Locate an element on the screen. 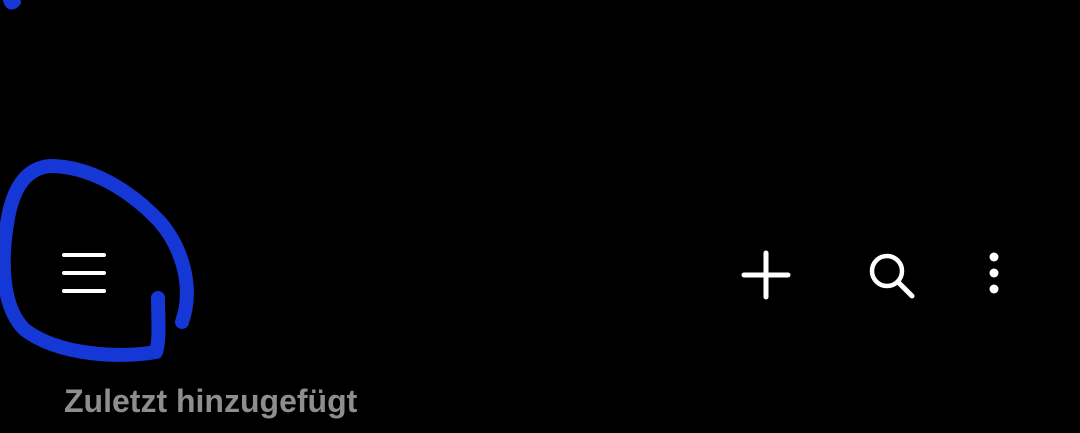 The image size is (1080, 433). hamburger-menu-icon is located at coordinates (84, 273).